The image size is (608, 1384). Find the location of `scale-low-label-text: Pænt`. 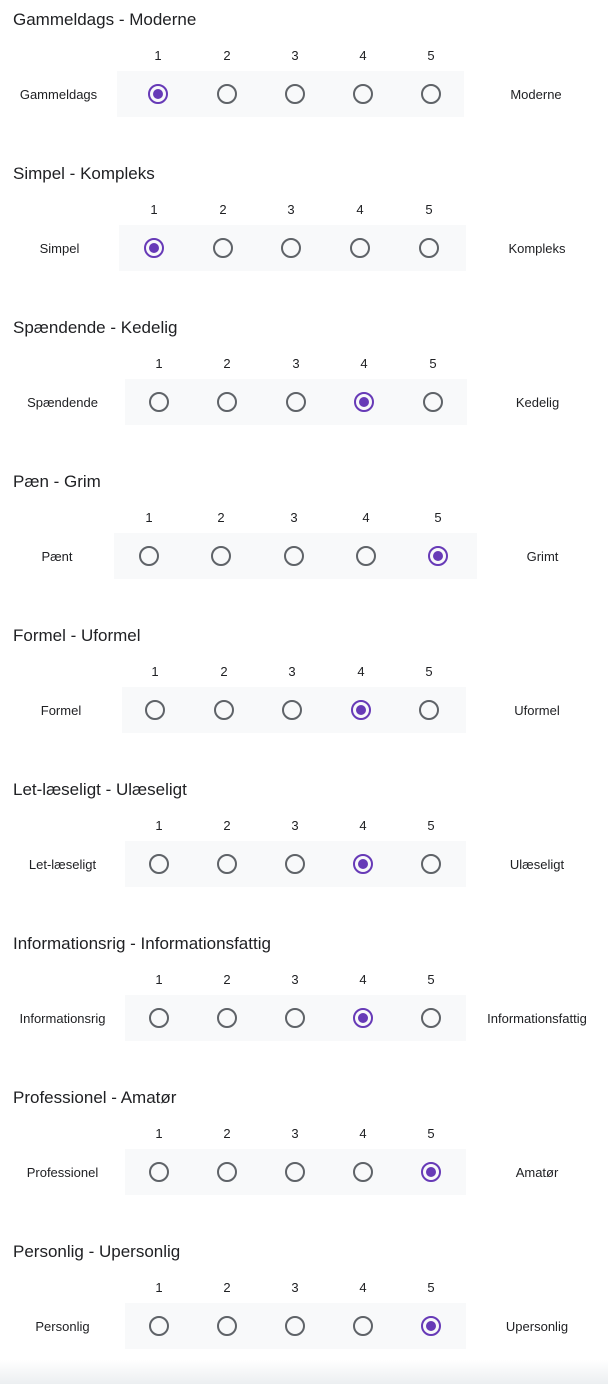

scale-low-label-text: Pænt is located at coordinates (57, 556).